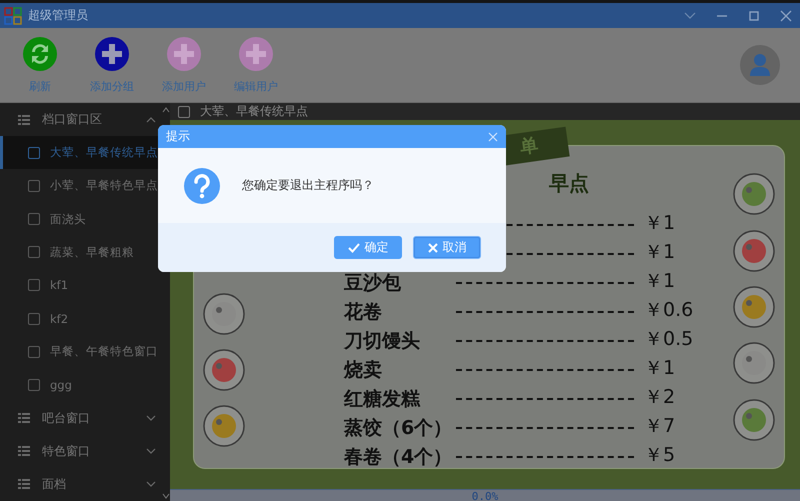  I want to click on sidebar-item: 早餐、午餐特色窗口, so click(81, 351).